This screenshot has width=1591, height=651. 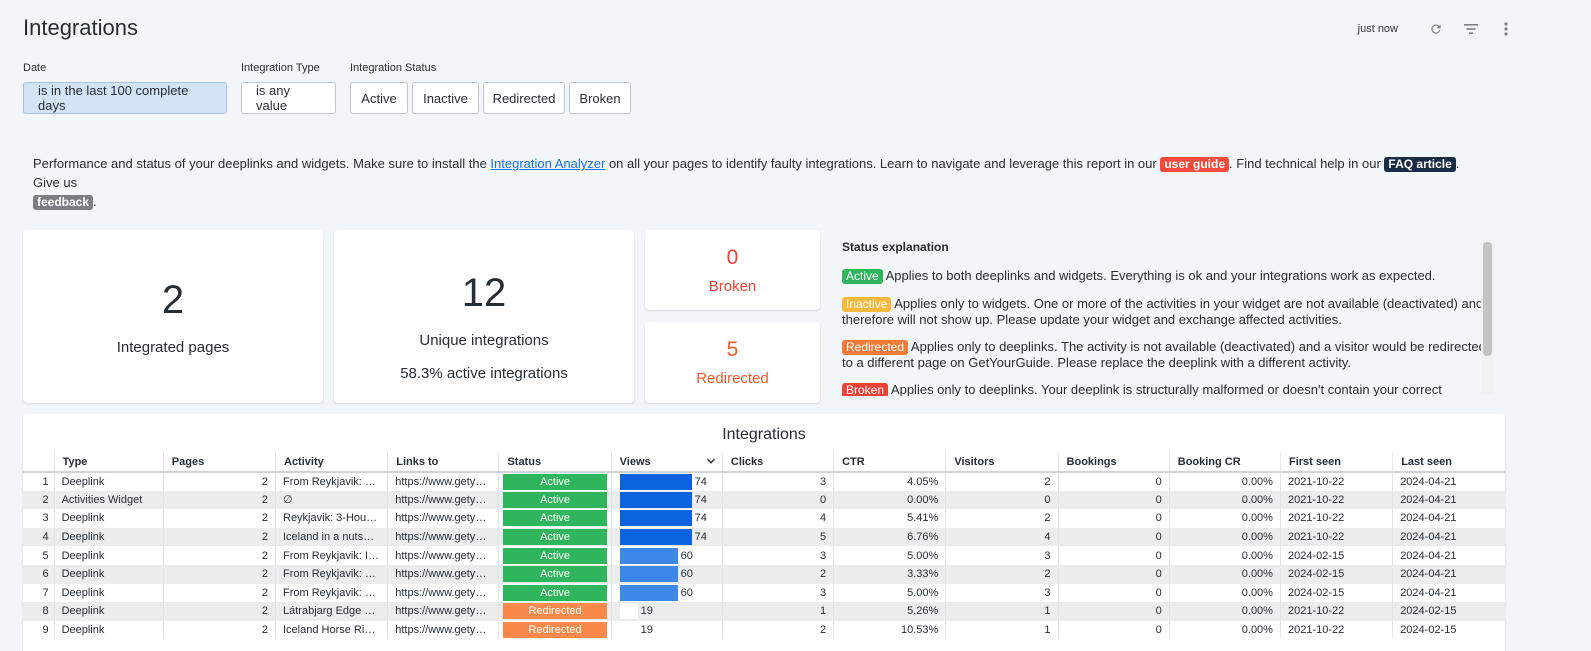 What do you see at coordinates (219, 462) in the screenshot?
I see `column-header-pages: Pages` at bounding box center [219, 462].